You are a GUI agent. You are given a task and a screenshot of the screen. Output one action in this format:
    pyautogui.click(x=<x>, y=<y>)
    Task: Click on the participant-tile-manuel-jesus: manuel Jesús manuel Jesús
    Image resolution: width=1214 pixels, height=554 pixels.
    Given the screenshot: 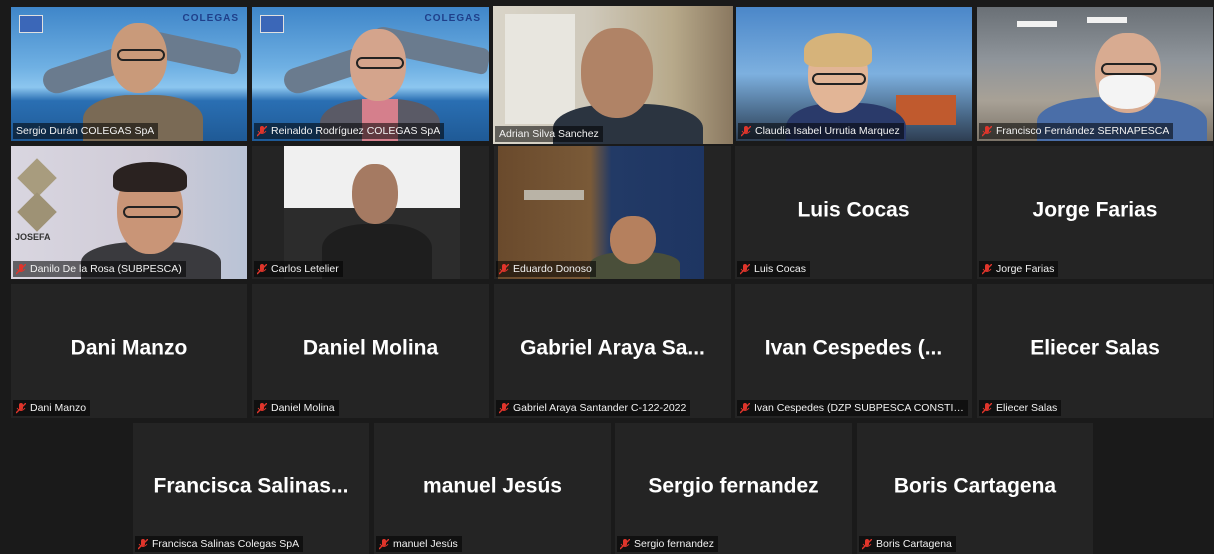 What is the action you would take?
    pyautogui.click(x=492, y=488)
    